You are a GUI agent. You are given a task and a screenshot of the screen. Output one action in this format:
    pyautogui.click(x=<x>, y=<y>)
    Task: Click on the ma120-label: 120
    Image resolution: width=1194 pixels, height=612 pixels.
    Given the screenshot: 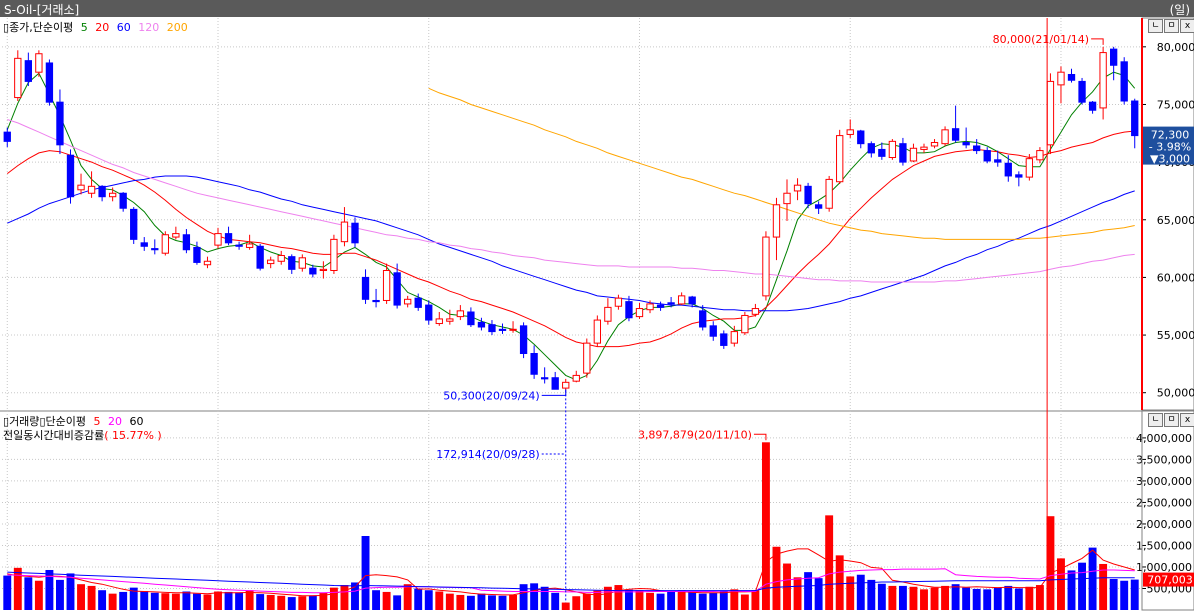 What is the action you would take?
    pyautogui.click(x=149, y=27)
    